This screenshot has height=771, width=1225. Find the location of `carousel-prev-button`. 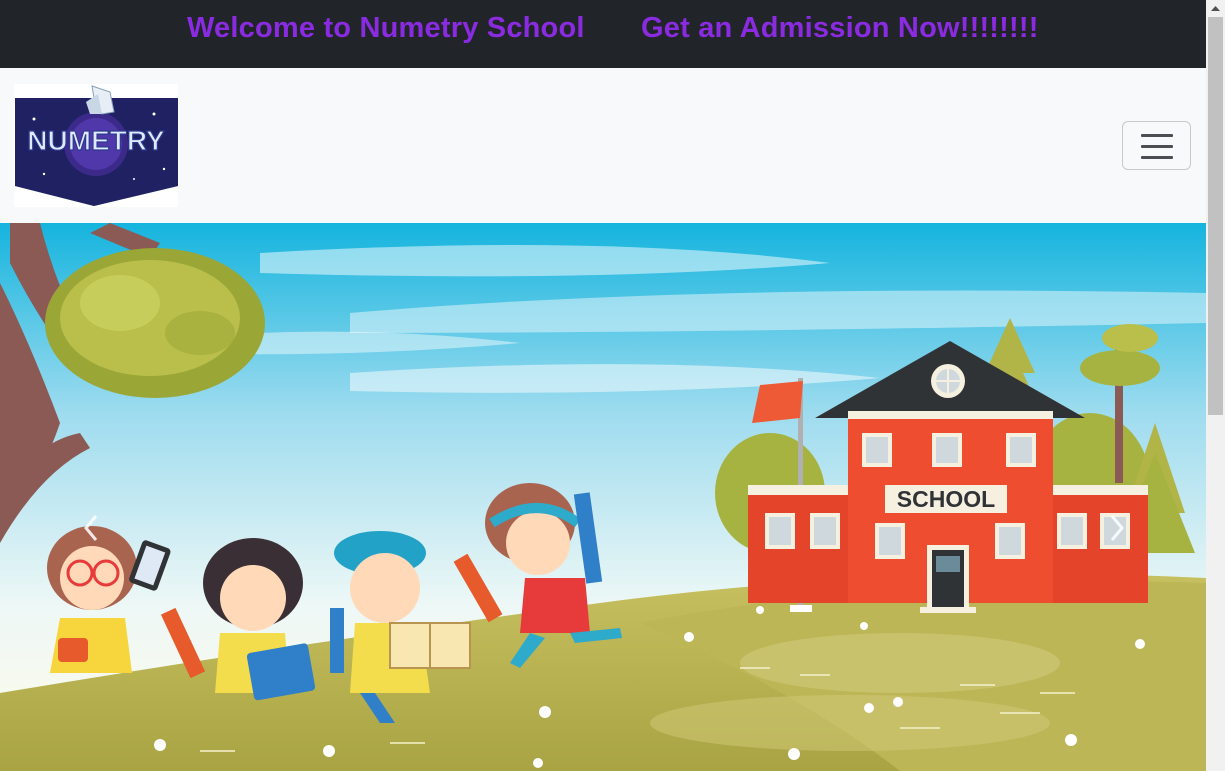

carousel-prev-button is located at coordinates (92, 528).